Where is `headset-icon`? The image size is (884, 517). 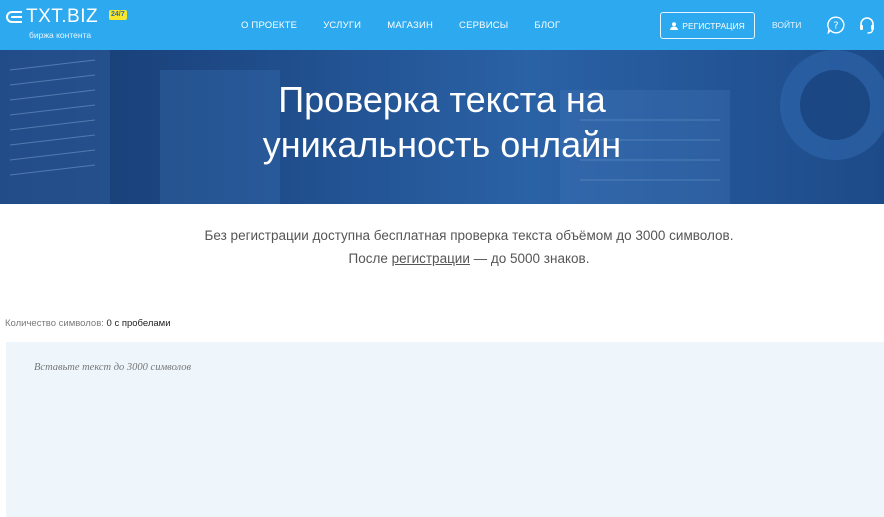
headset-icon is located at coordinates (867, 25).